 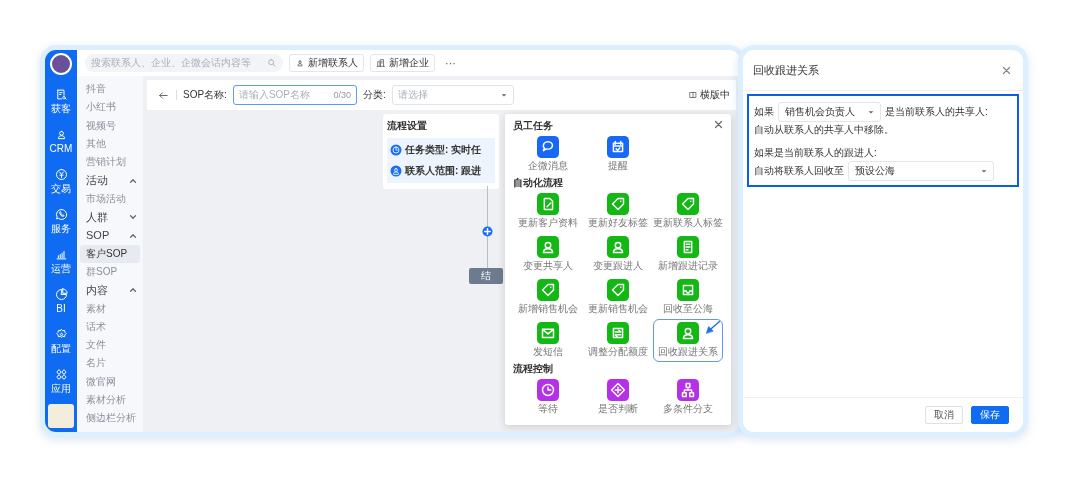 I want to click on sidebar-item: 文件, so click(x=110, y=345).